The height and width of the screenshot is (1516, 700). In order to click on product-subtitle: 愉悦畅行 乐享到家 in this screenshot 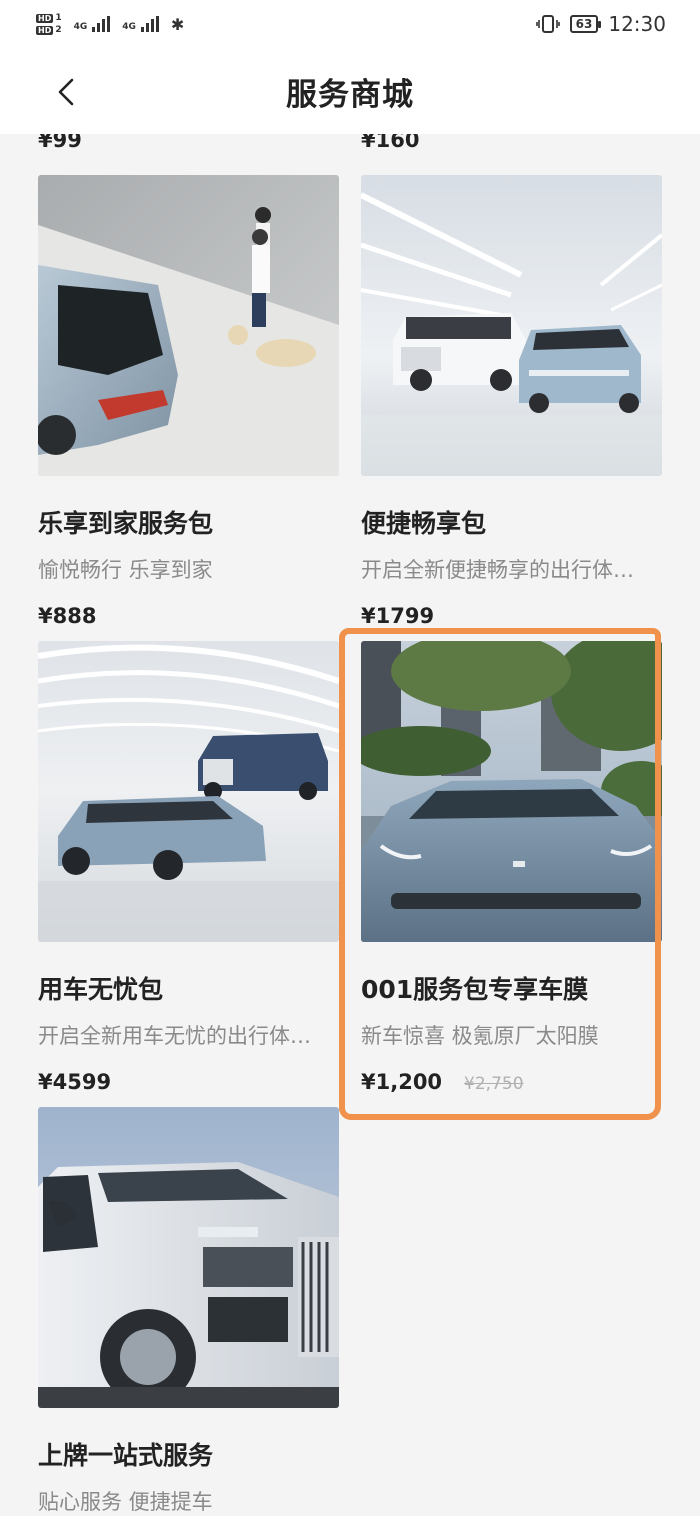, I will do `click(125, 570)`.